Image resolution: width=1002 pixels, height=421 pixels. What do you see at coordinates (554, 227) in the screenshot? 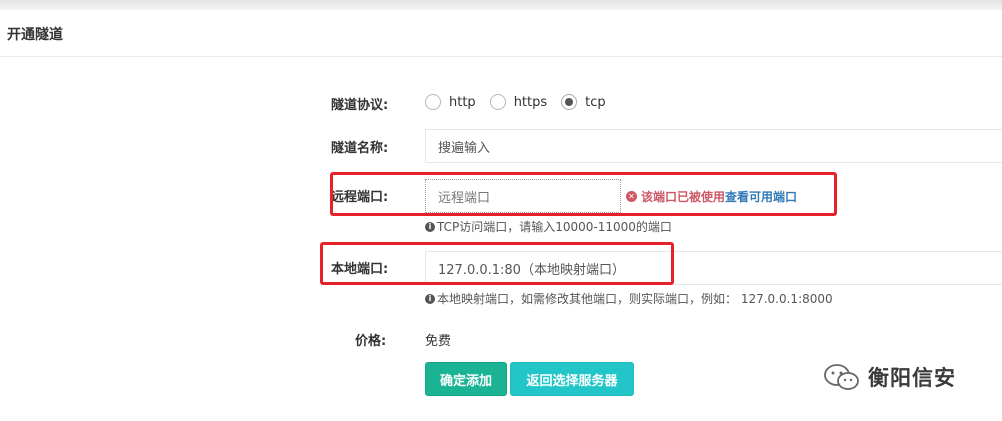
I see `remote-port-help-text: TCP访问端口，请输入10000-11000的端口` at bounding box center [554, 227].